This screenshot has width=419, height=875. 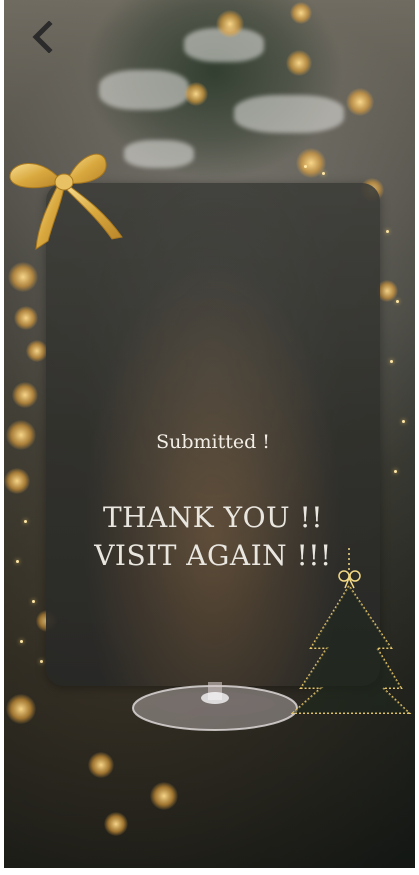 I want to click on thank-you-message: THANK YOU !!, so click(x=213, y=517).